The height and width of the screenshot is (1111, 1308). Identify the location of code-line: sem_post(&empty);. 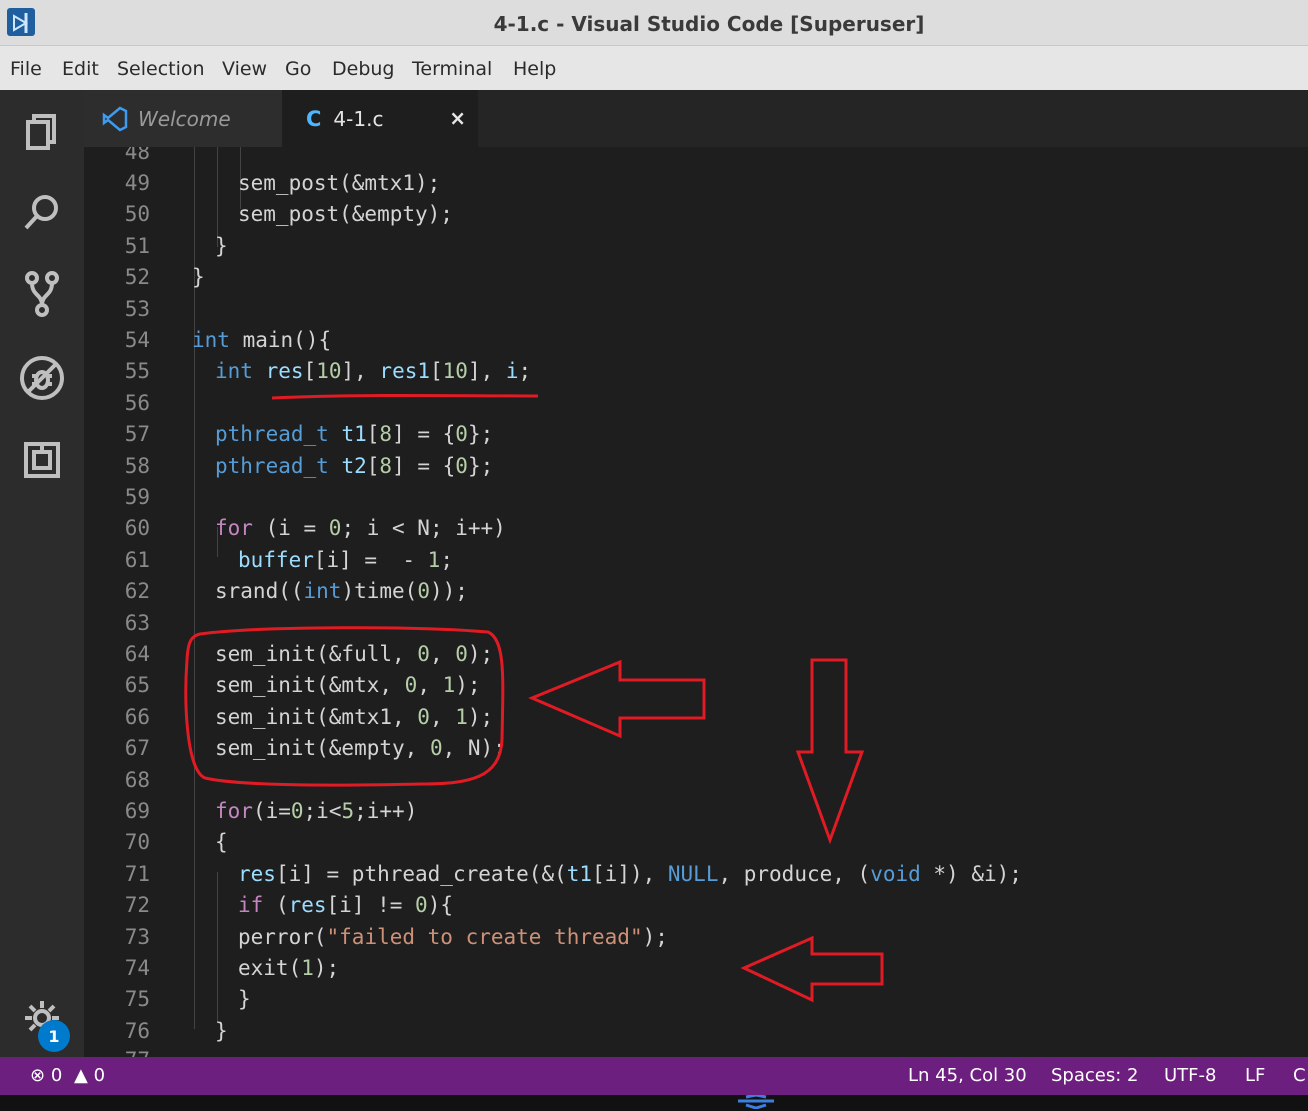
(345, 214).